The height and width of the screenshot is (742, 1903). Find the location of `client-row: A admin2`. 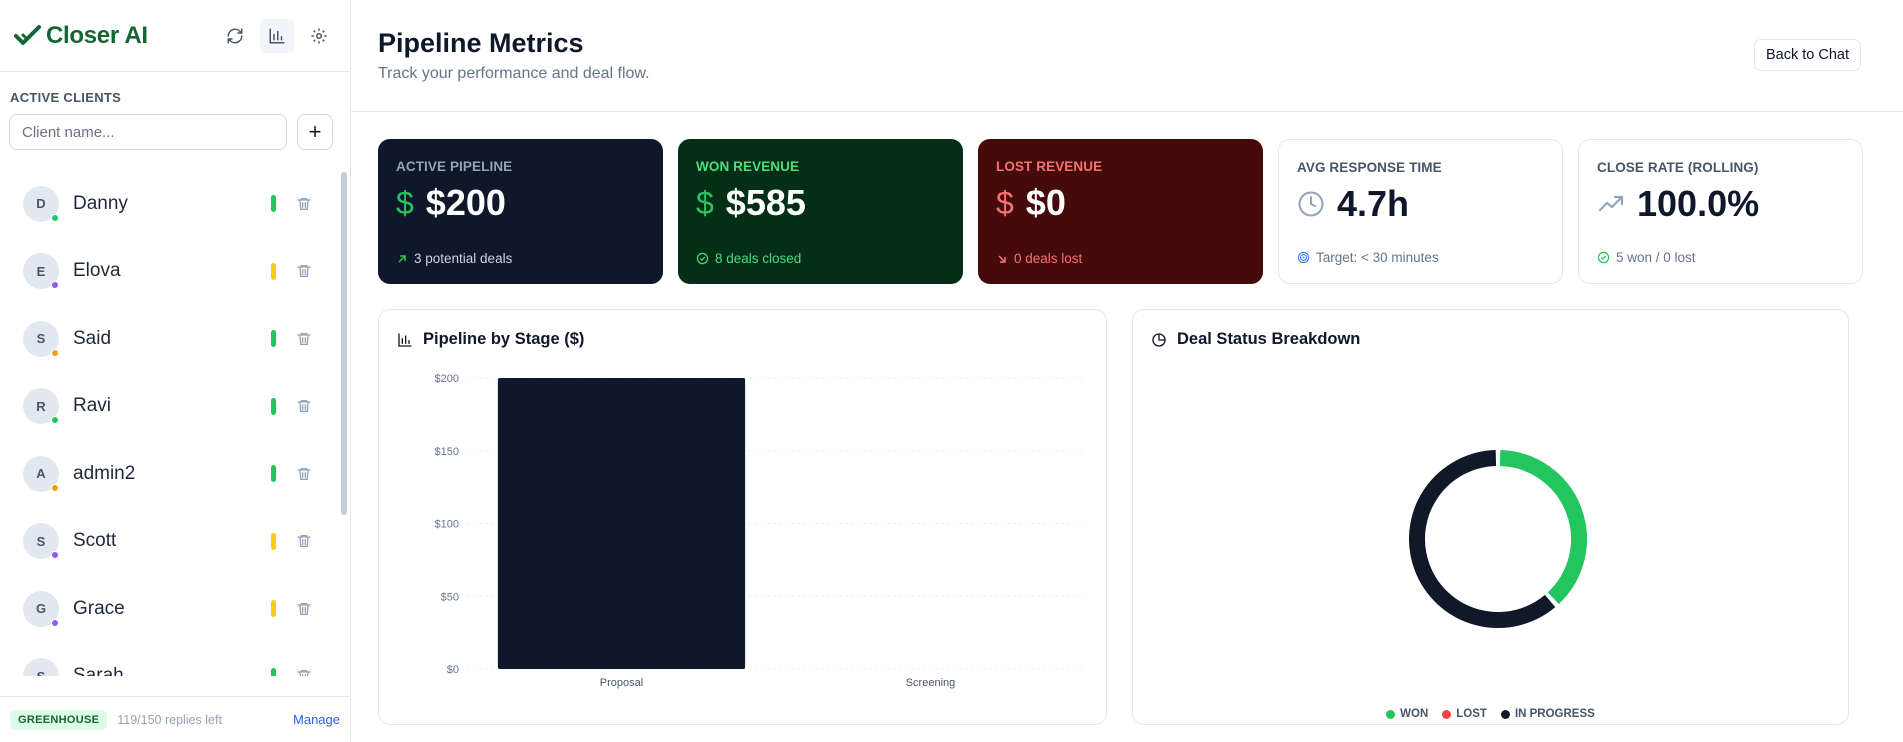

client-row: A admin2 is located at coordinates (170, 474).